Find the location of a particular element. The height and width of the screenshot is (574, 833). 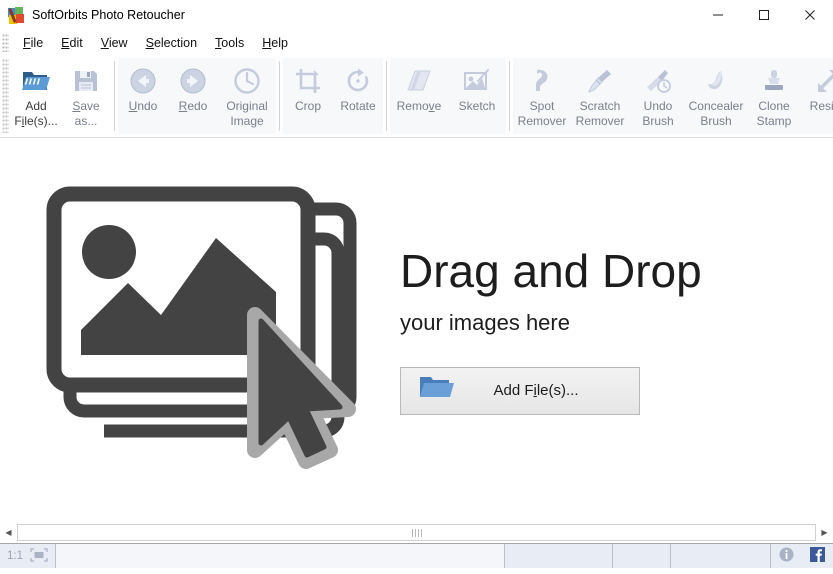

toolbar-button-concealer-brush: Concealer Brush is located at coordinates (716, 96).